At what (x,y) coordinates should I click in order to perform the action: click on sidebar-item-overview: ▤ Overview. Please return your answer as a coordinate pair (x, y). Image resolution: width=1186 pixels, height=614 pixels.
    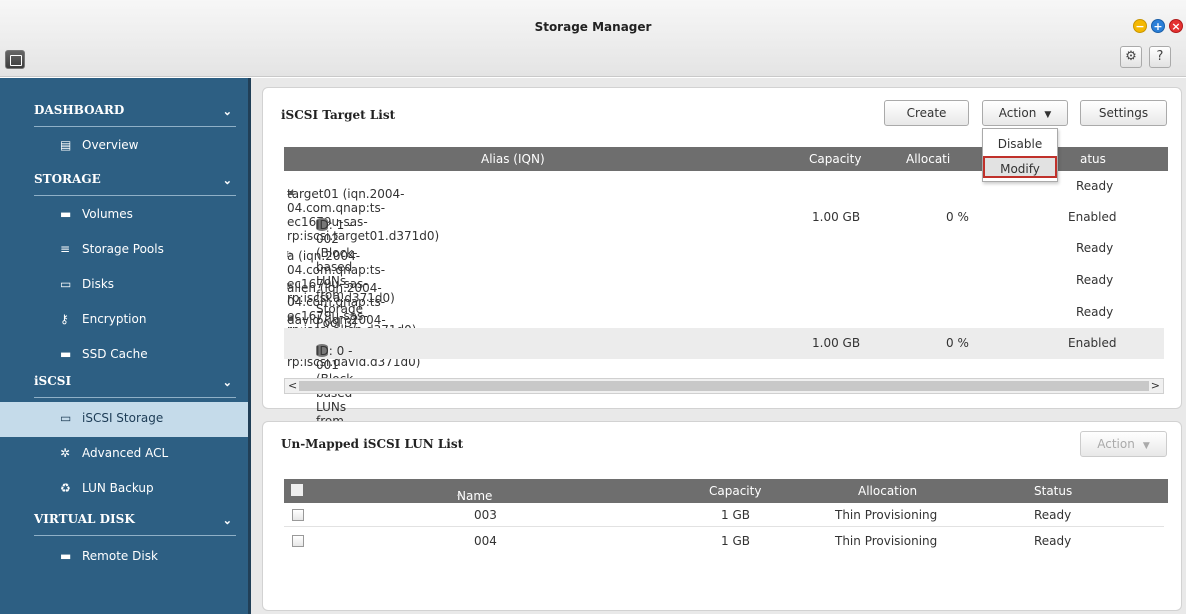
    Looking at the image, I should click on (124, 146).